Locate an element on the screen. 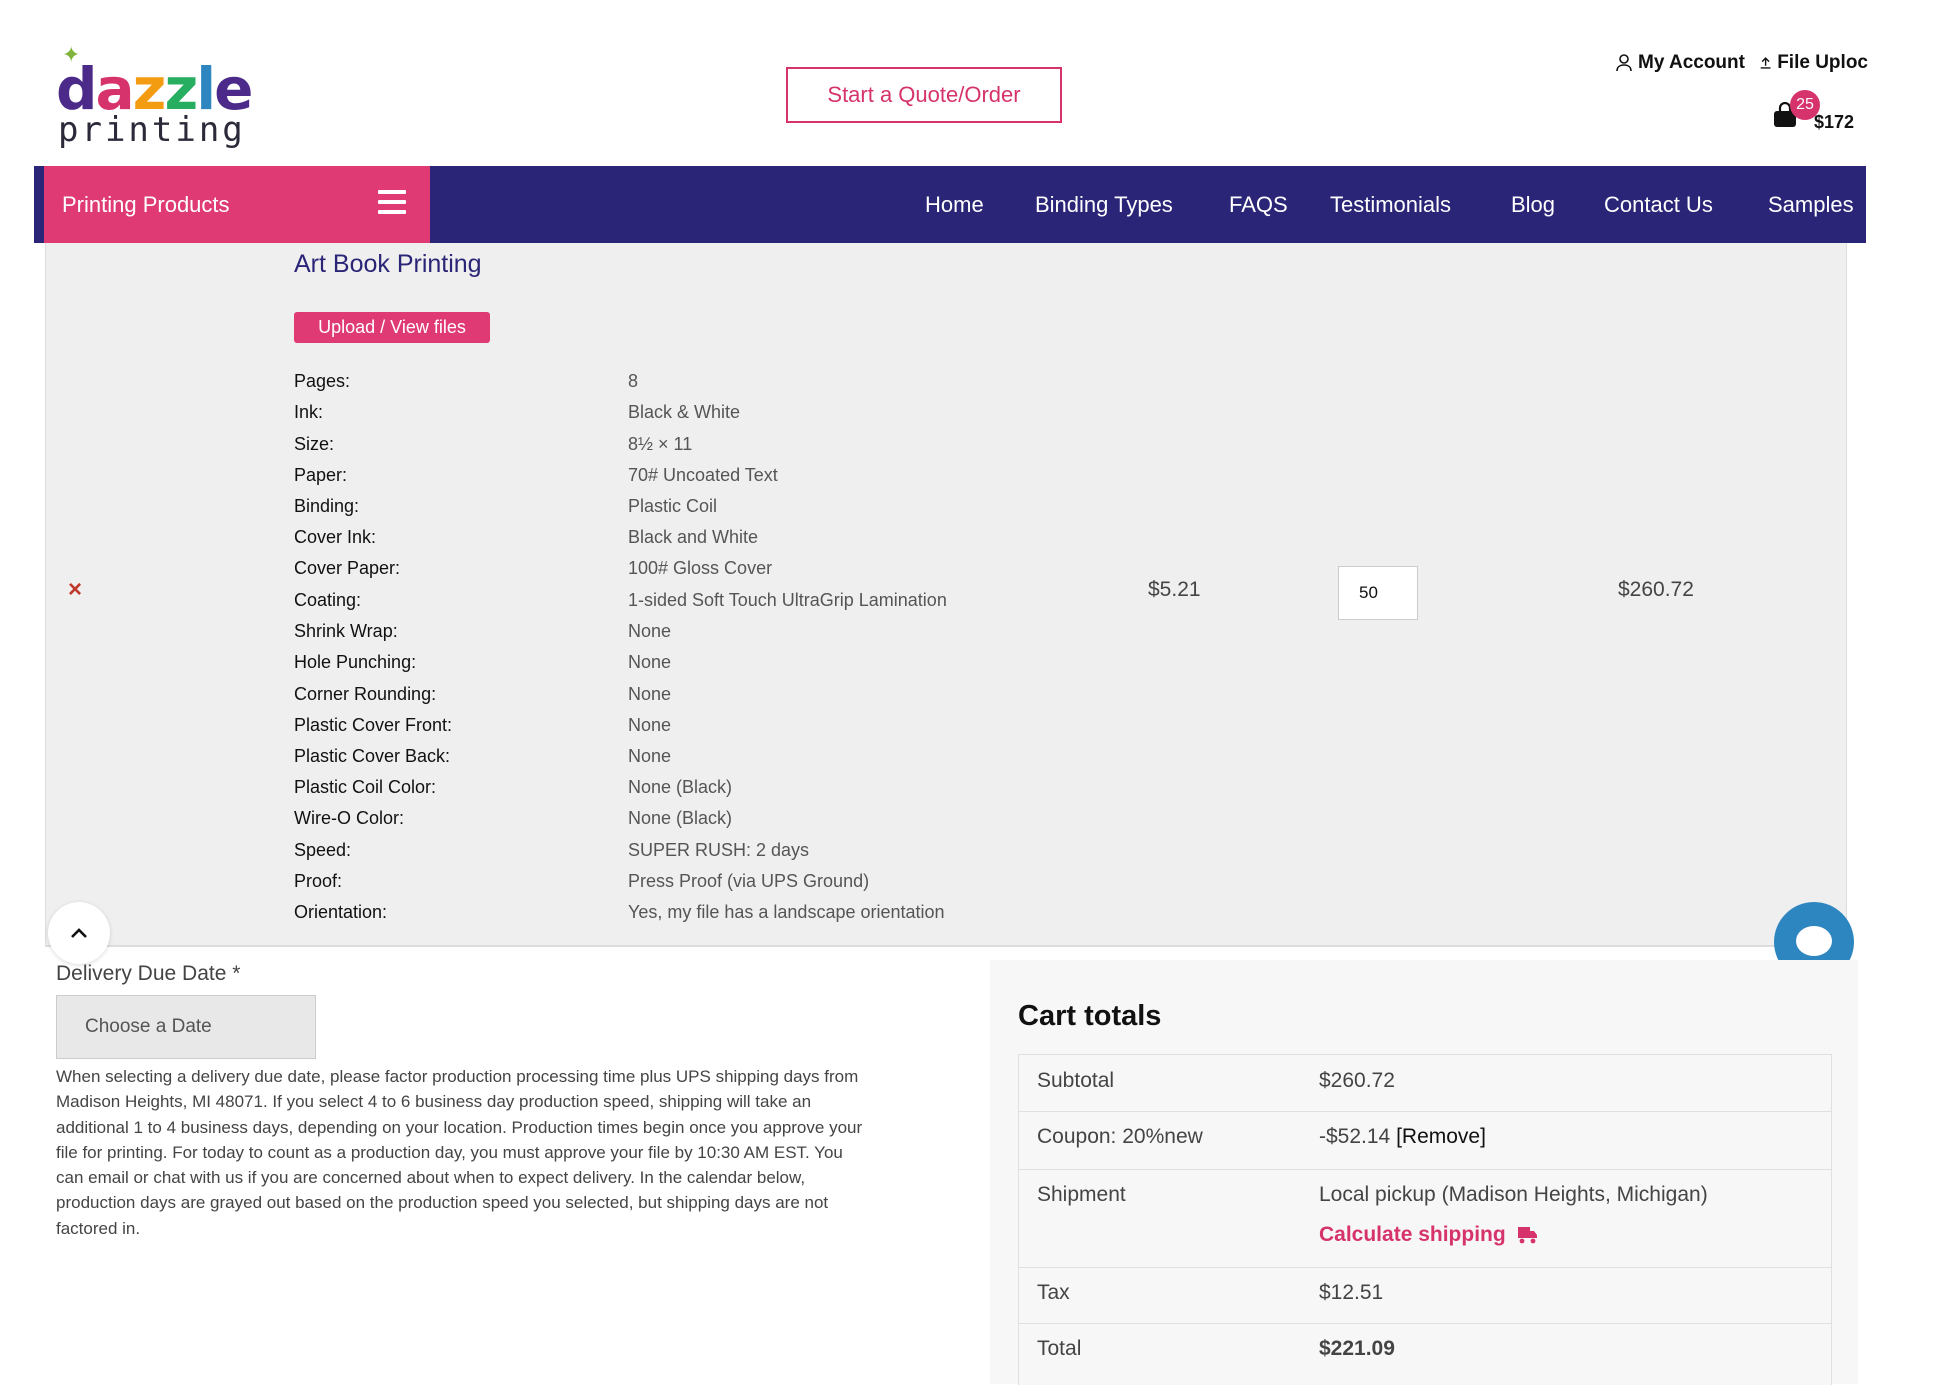 This screenshot has height=1385, width=1938. spec-value: 100# Gloss Cover is located at coordinates (700, 568).